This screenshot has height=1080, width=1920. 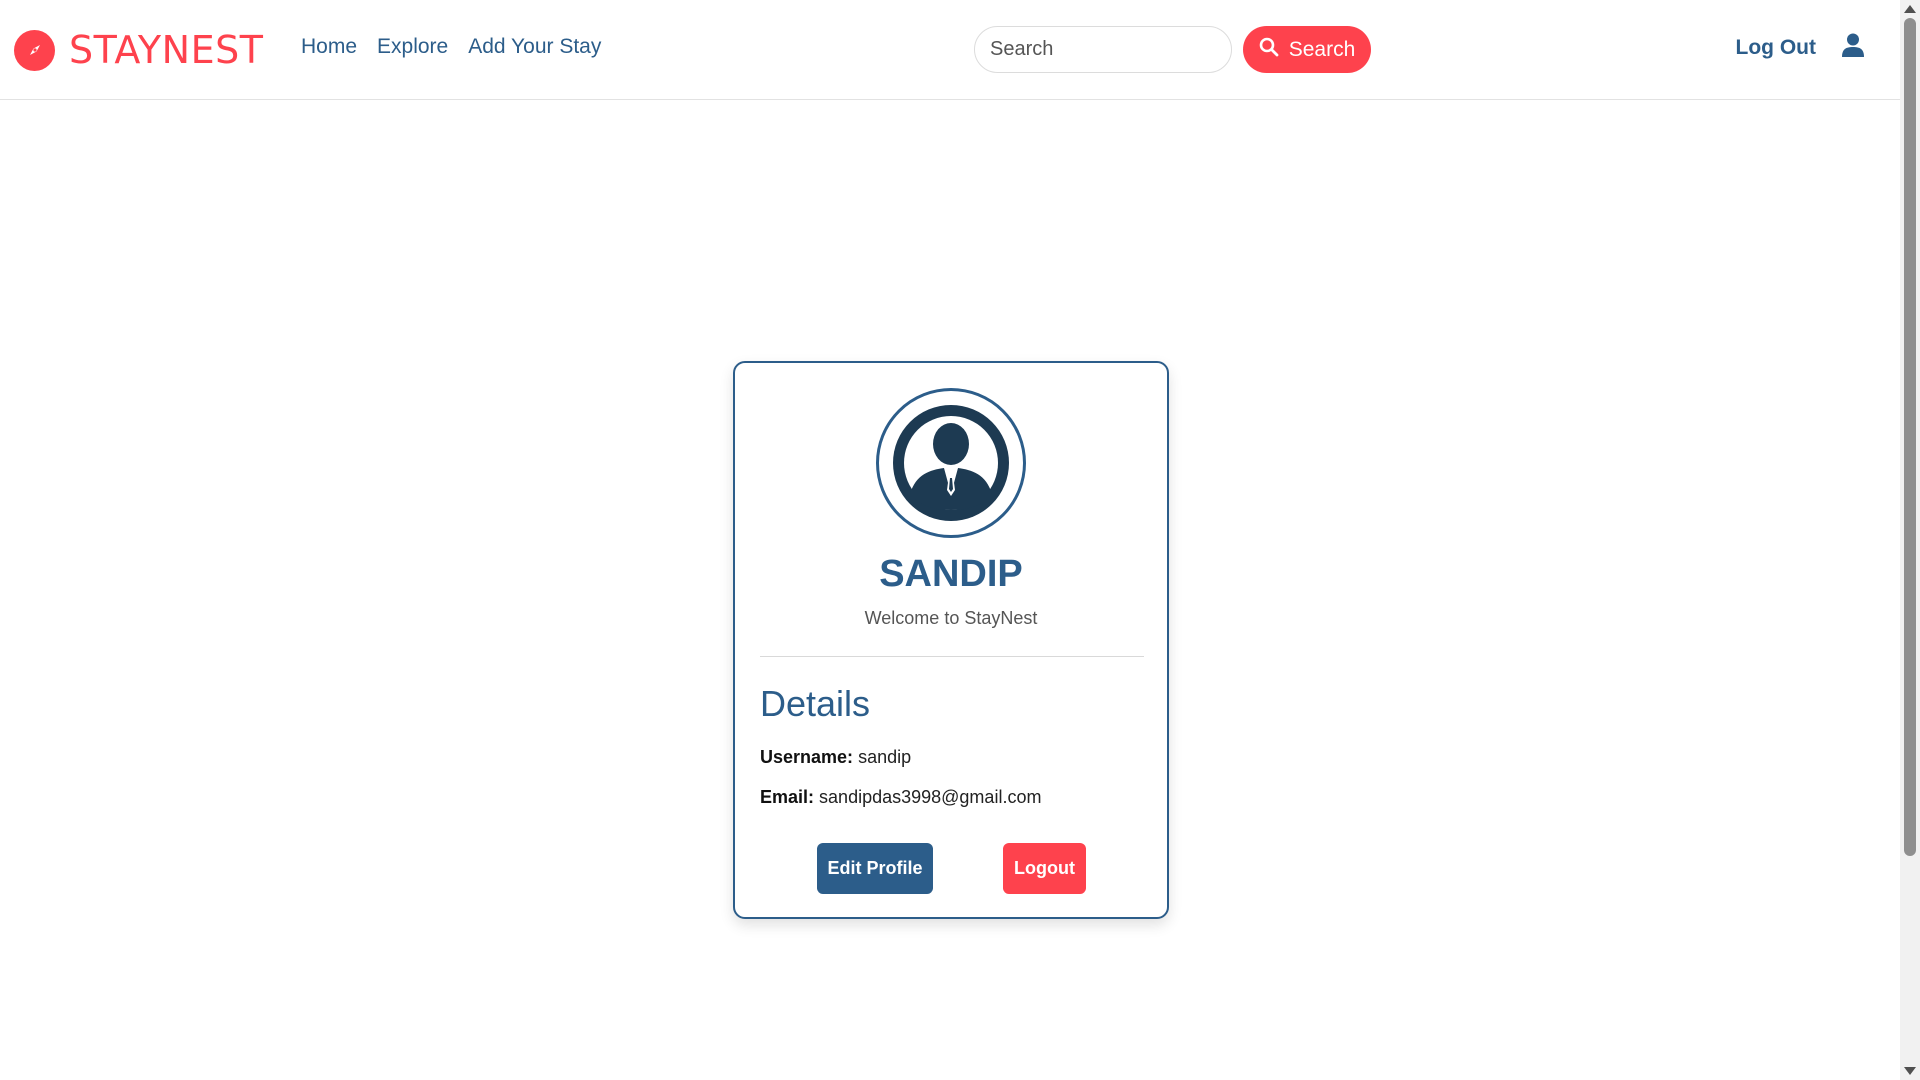 I want to click on search-input, so click(x=1103, y=49).